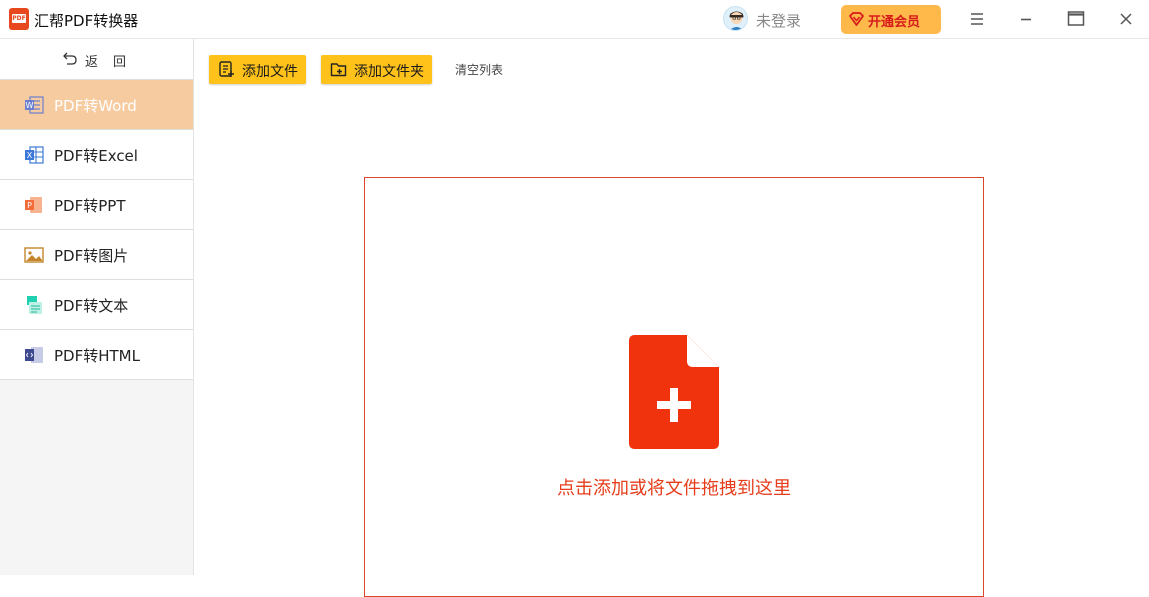 Image resolution: width=1149 pixels, height=597 pixels. I want to click on add-folder-label: 添加文件夹, so click(389, 72).